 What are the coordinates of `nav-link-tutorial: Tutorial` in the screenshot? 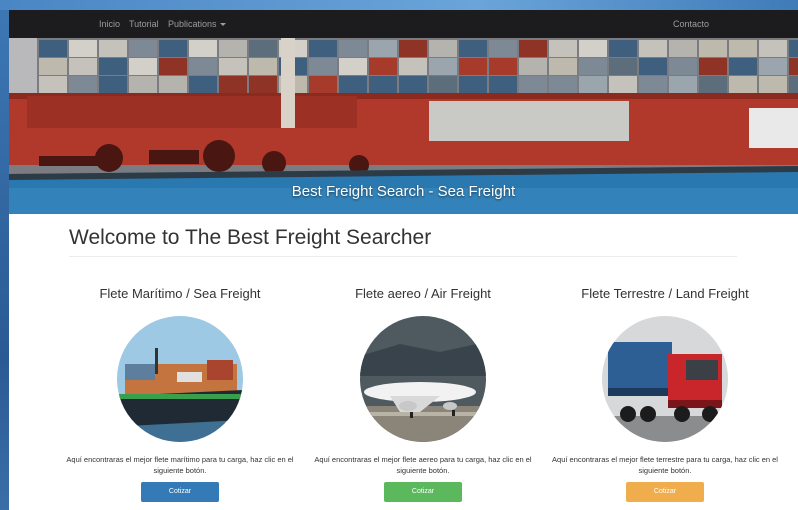 It's located at (144, 24).